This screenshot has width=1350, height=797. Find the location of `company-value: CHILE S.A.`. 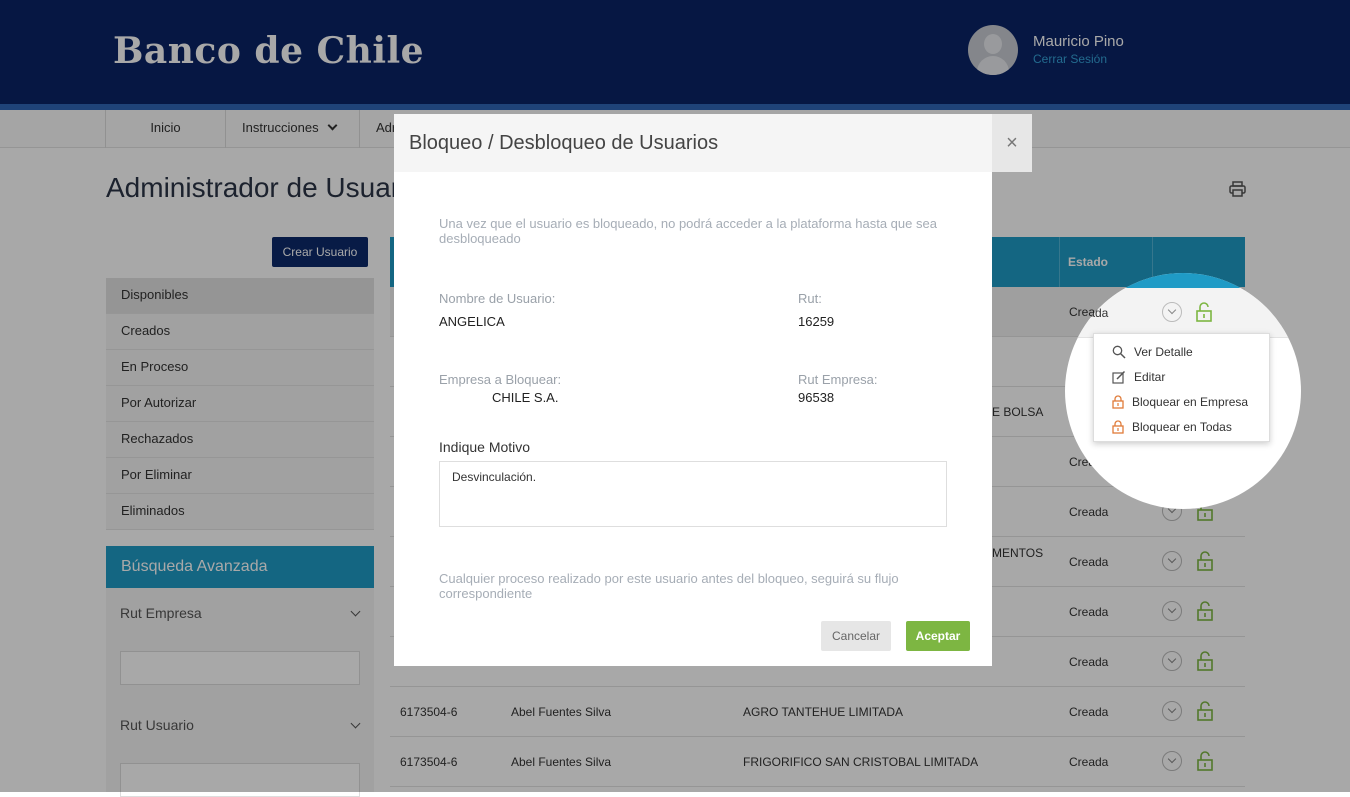

company-value: CHILE S.A. is located at coordinates (525, 397).